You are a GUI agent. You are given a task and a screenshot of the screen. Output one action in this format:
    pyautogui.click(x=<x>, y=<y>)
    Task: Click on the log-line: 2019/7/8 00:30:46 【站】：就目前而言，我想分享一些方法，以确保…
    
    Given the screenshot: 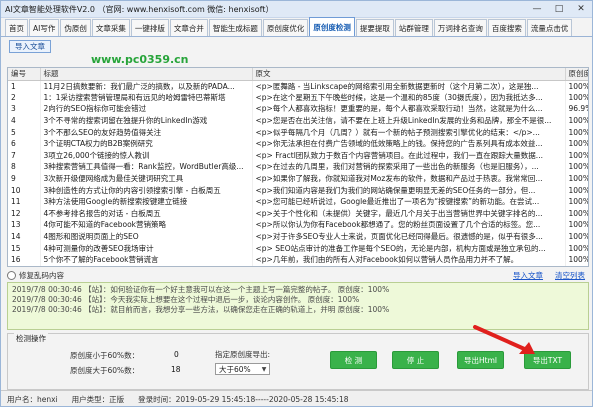 What is the action you would take?
    pyautogui.click(x=201, y=309)
    